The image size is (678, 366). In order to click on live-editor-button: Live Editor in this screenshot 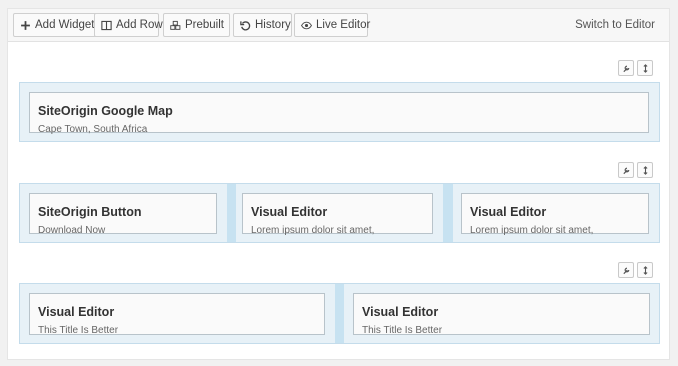, I will do `click(332, 25)`.